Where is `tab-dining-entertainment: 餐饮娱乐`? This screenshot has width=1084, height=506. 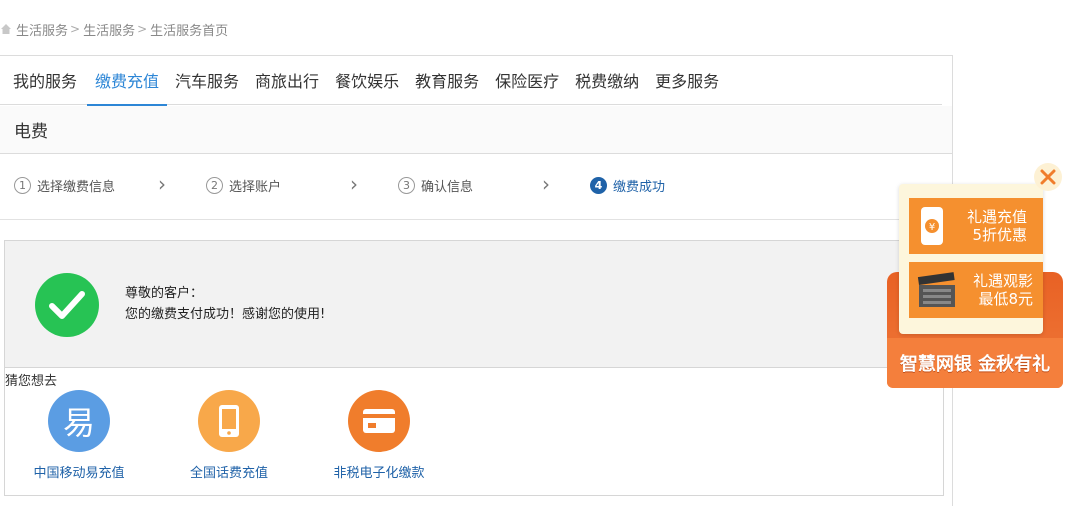 tab-dining-entertainment: 餐饮娱乐 is located at coordinates (367, 80).